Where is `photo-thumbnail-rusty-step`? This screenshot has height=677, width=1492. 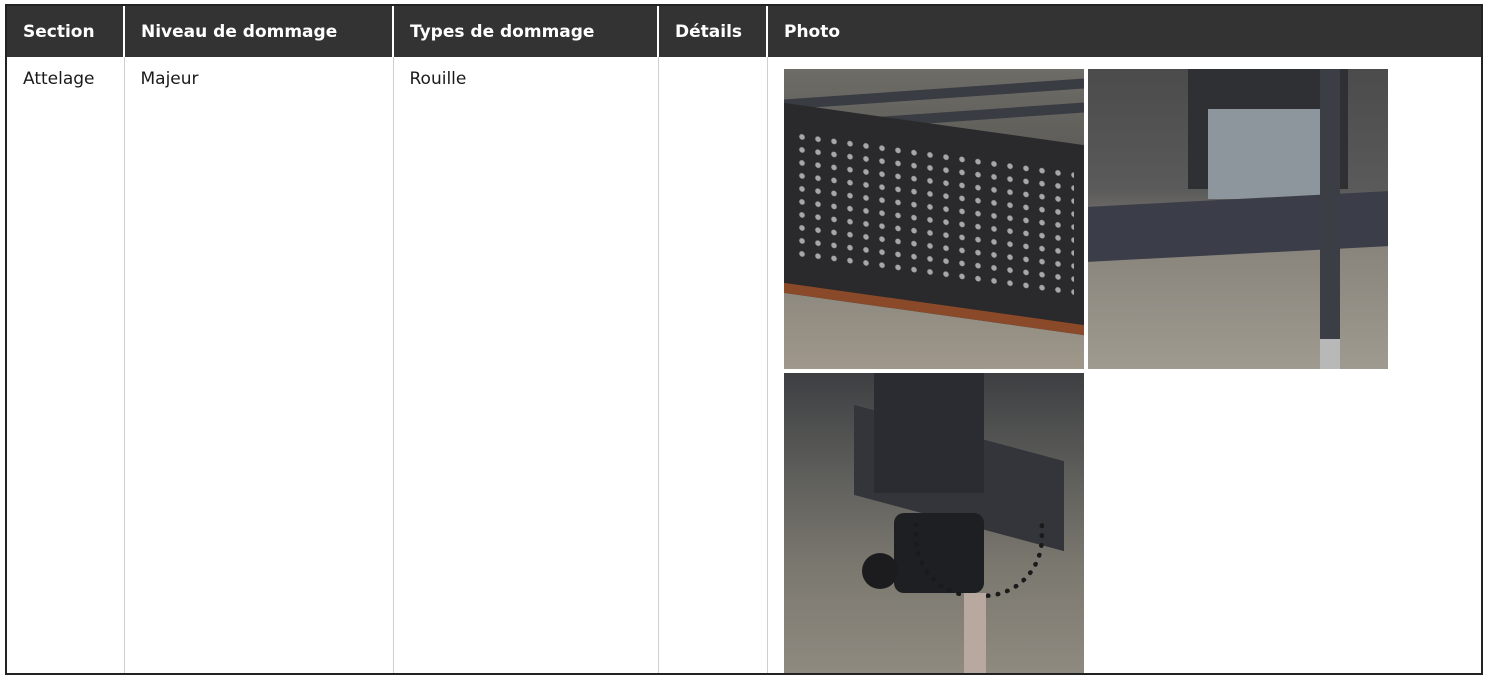
photo-thumbnail-rusty-step is located at coordinates (933, 219).